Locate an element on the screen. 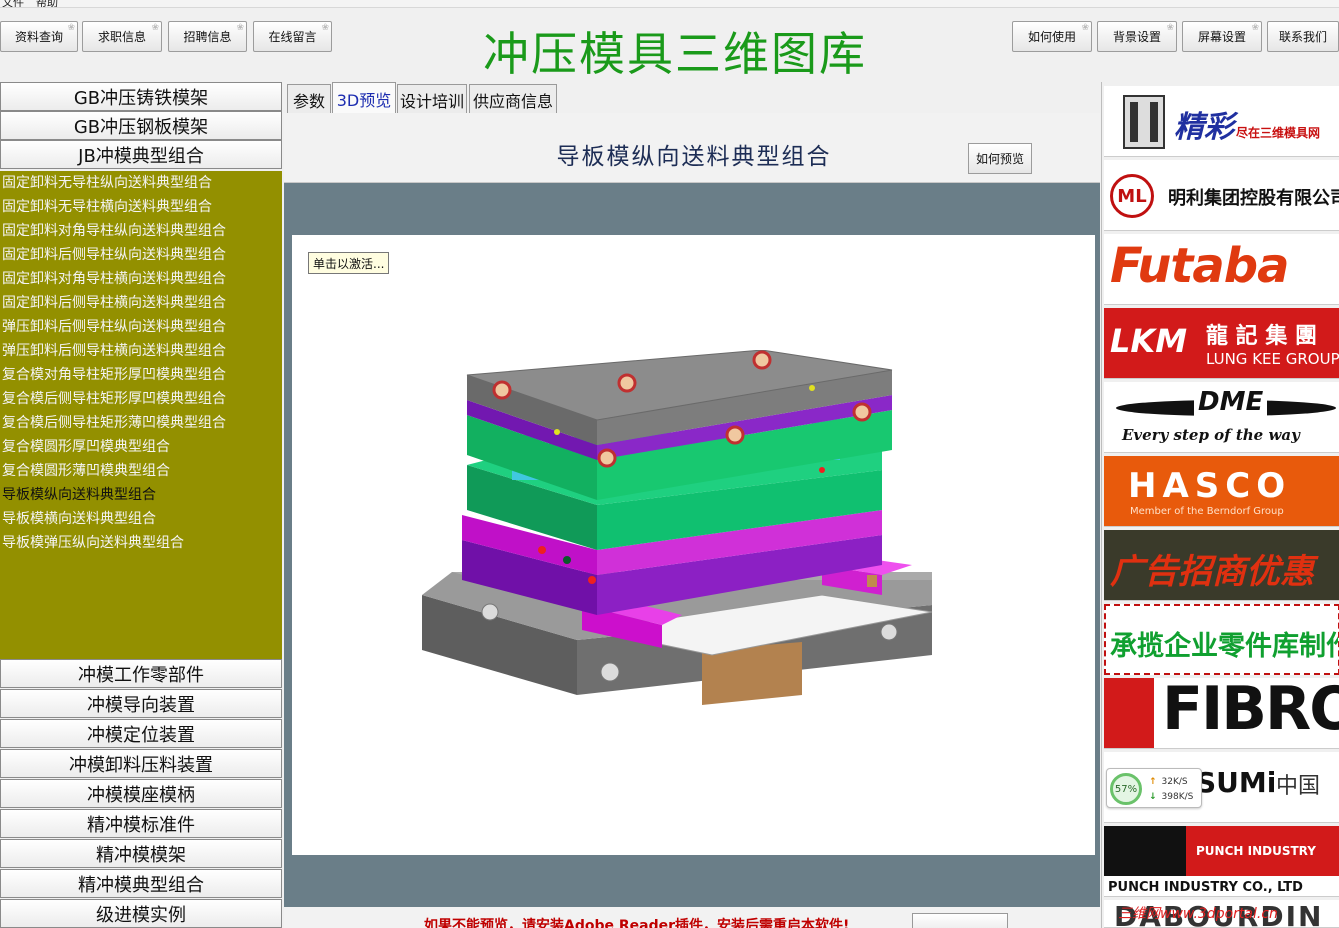 Image resolution: width=1339 pixels, height=928 pixels. background-settings-button: 背景设置 ❀ is located at coordinates (1137, 36).